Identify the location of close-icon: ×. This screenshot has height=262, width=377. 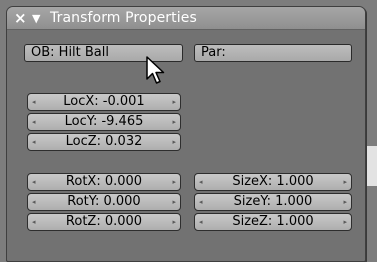
(20, 18).